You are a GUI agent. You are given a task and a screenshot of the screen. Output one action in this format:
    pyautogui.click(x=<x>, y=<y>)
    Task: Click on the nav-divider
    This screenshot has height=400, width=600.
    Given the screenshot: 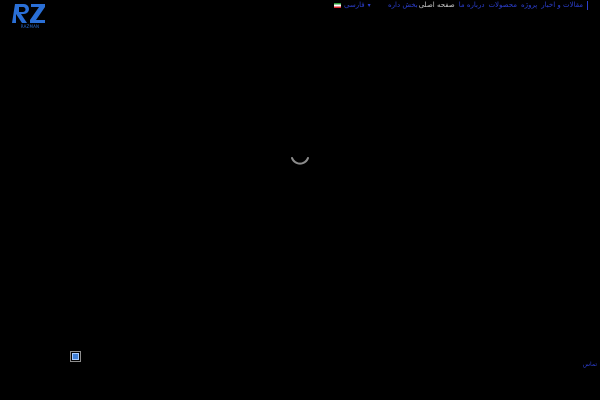 What is the action you would take?
    pyautogui.click(x=587, y=5)
    